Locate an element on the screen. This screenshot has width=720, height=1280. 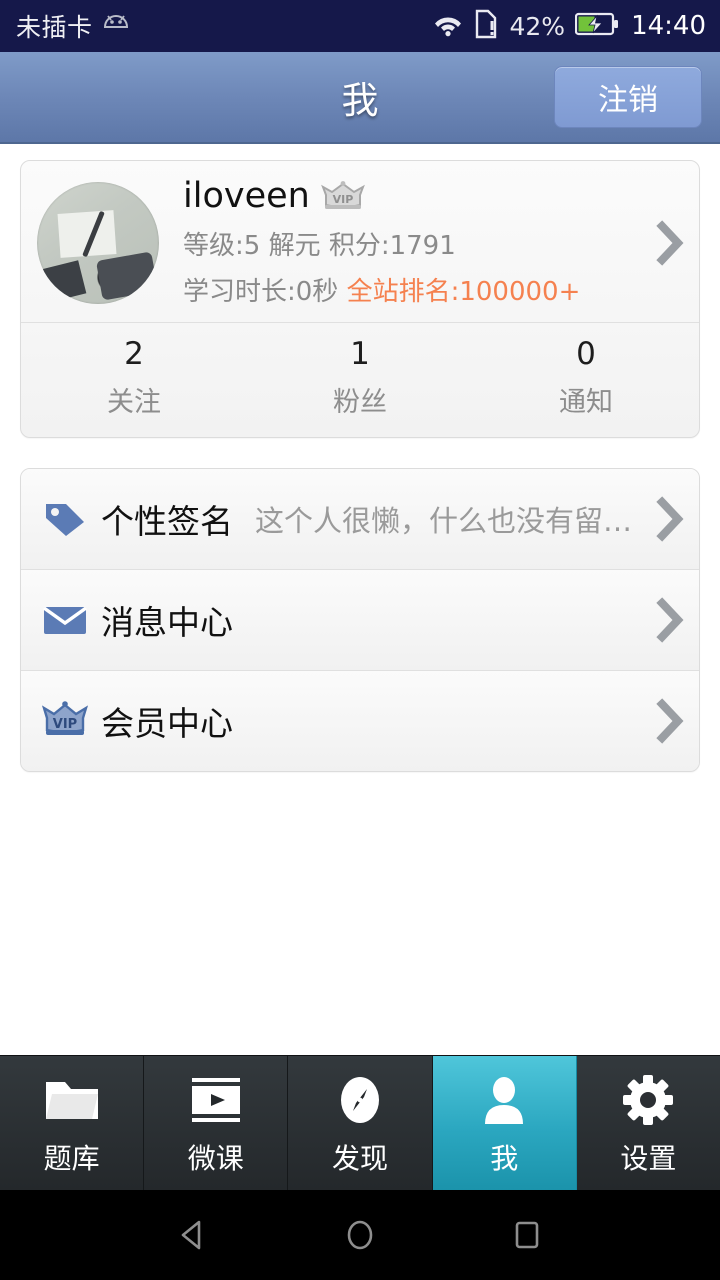
menu-item-label: 会员中心 is located at coordinates (167, 723).